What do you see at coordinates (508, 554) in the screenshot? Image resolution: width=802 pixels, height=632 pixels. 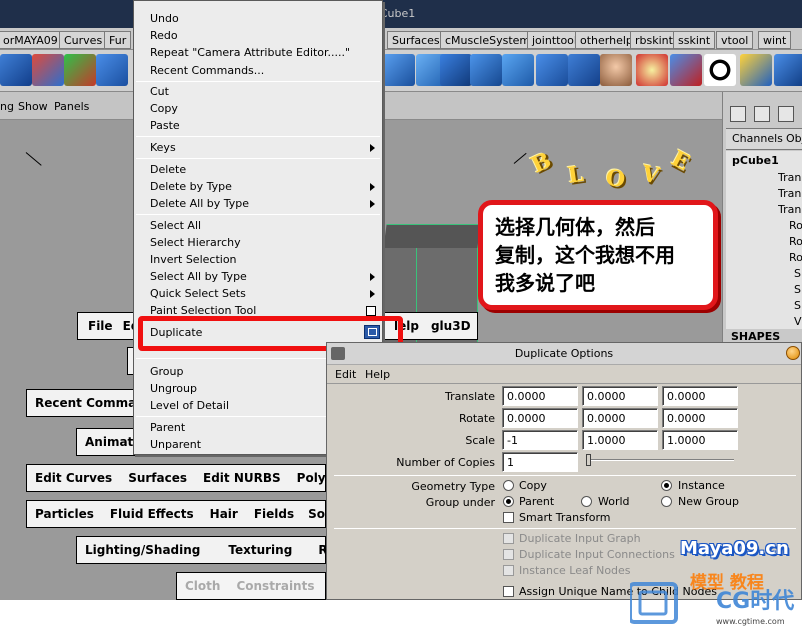 I see `duplicate-input-connections-checkbox` at bounding box center [508, 554].